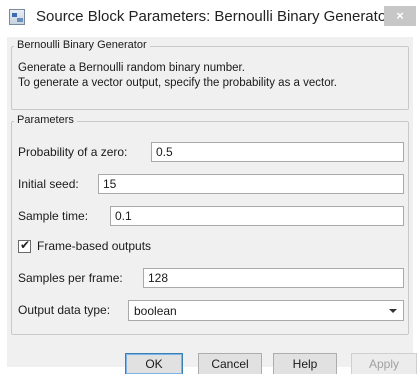  I want to click on output-data-type-select: boolean, so click(266, 310).